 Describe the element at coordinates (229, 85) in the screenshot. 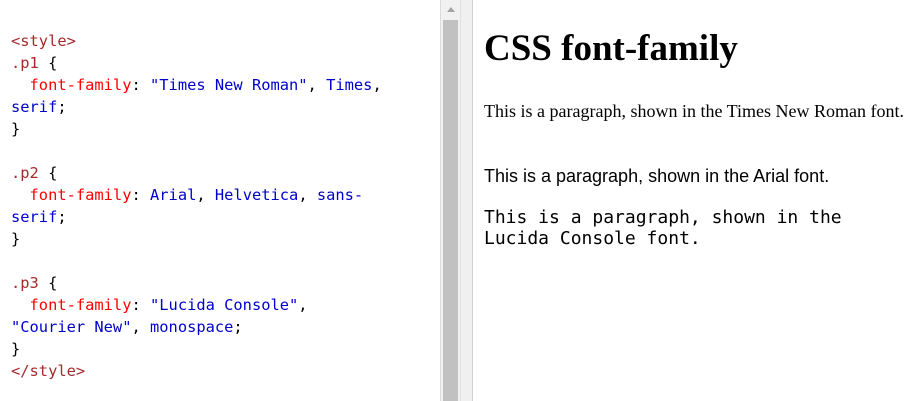

I see `code-token-val: "Times New Roman"` at that location.